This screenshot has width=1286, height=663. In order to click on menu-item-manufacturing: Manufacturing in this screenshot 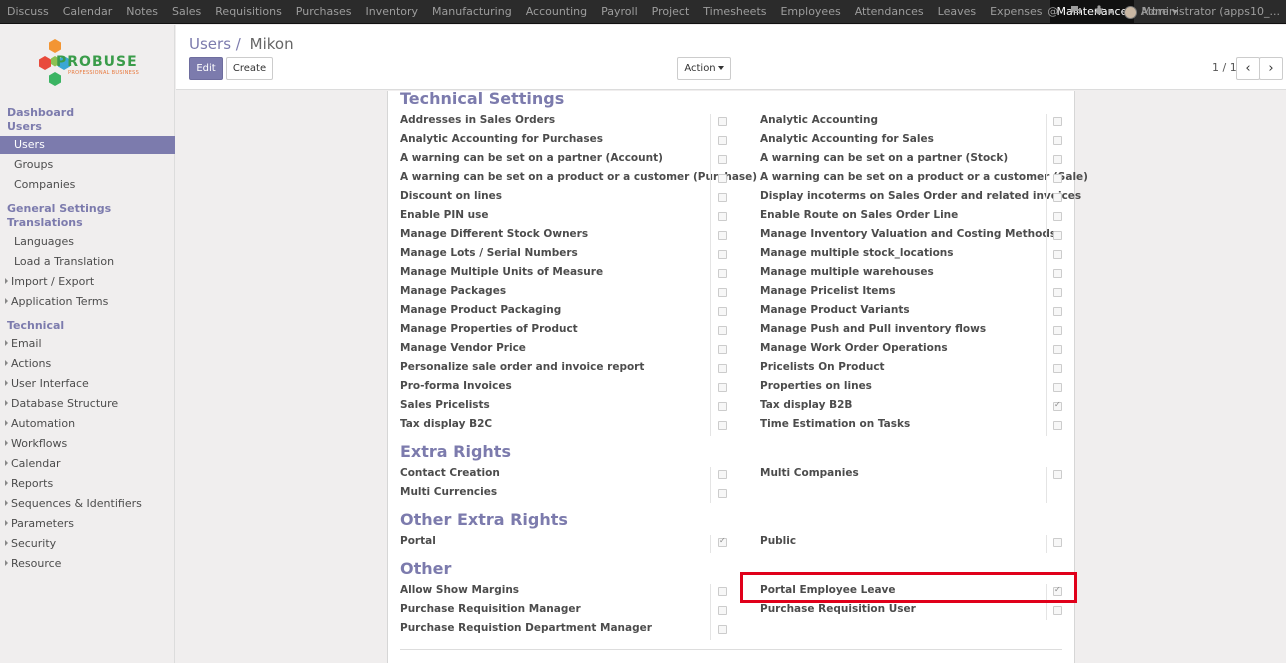, I will do `click(472, 12)`.